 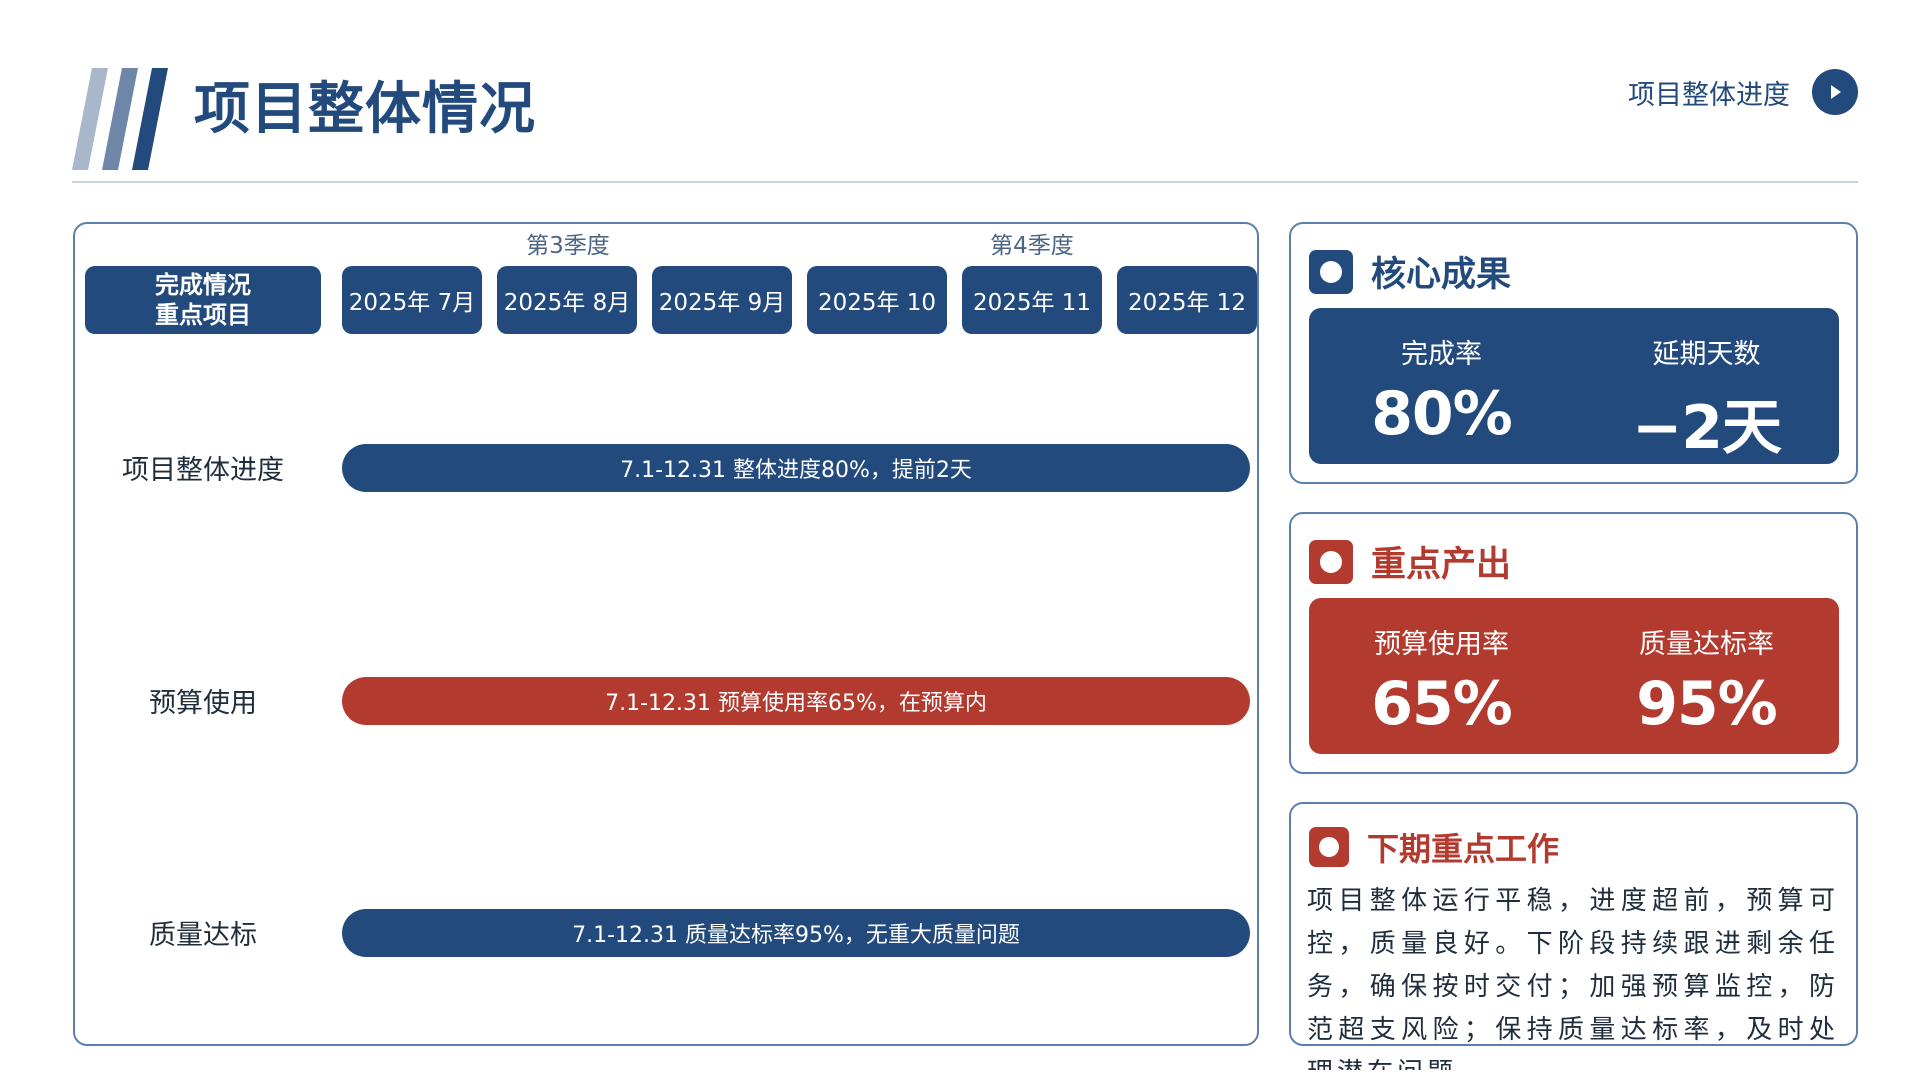 I want to click on month-header-nov: 2025年 11, so click(x=1032, y=300).